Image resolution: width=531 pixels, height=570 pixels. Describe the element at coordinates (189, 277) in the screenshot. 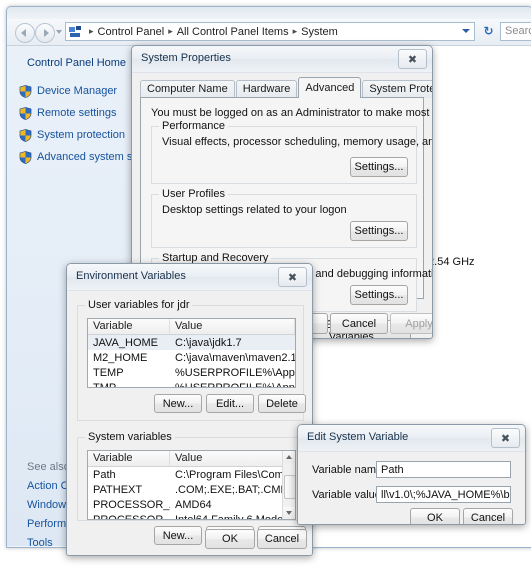

I see `environment-variables-titlebar: Environment Variables ✖` at that location.